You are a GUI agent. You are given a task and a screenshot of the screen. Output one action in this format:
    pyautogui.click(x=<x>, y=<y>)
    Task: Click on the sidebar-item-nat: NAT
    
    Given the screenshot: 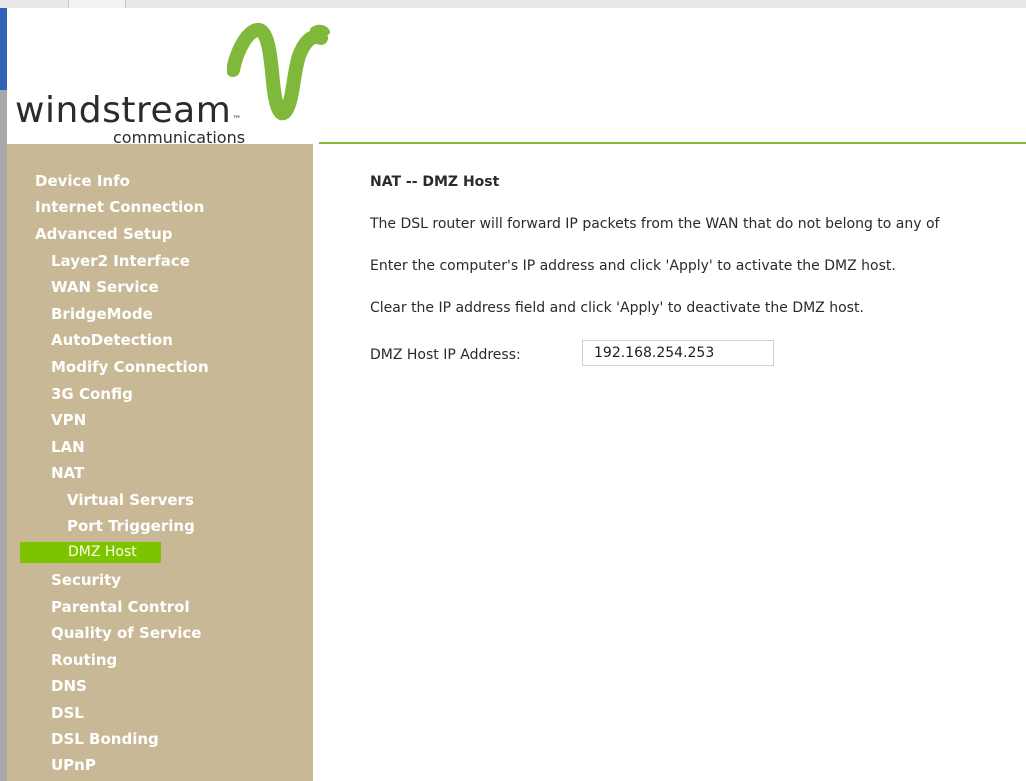 What is the action you would take?
    pyautogui.click(x=67, y=473)
    